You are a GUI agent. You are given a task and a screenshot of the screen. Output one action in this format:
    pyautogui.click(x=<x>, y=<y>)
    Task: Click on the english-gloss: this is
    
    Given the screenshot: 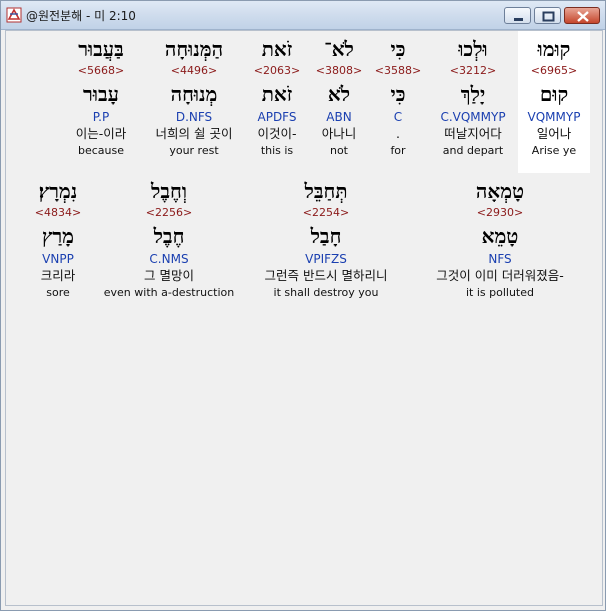 What is the action you would take?
    pyautogui.click(x=277, y=150)
    